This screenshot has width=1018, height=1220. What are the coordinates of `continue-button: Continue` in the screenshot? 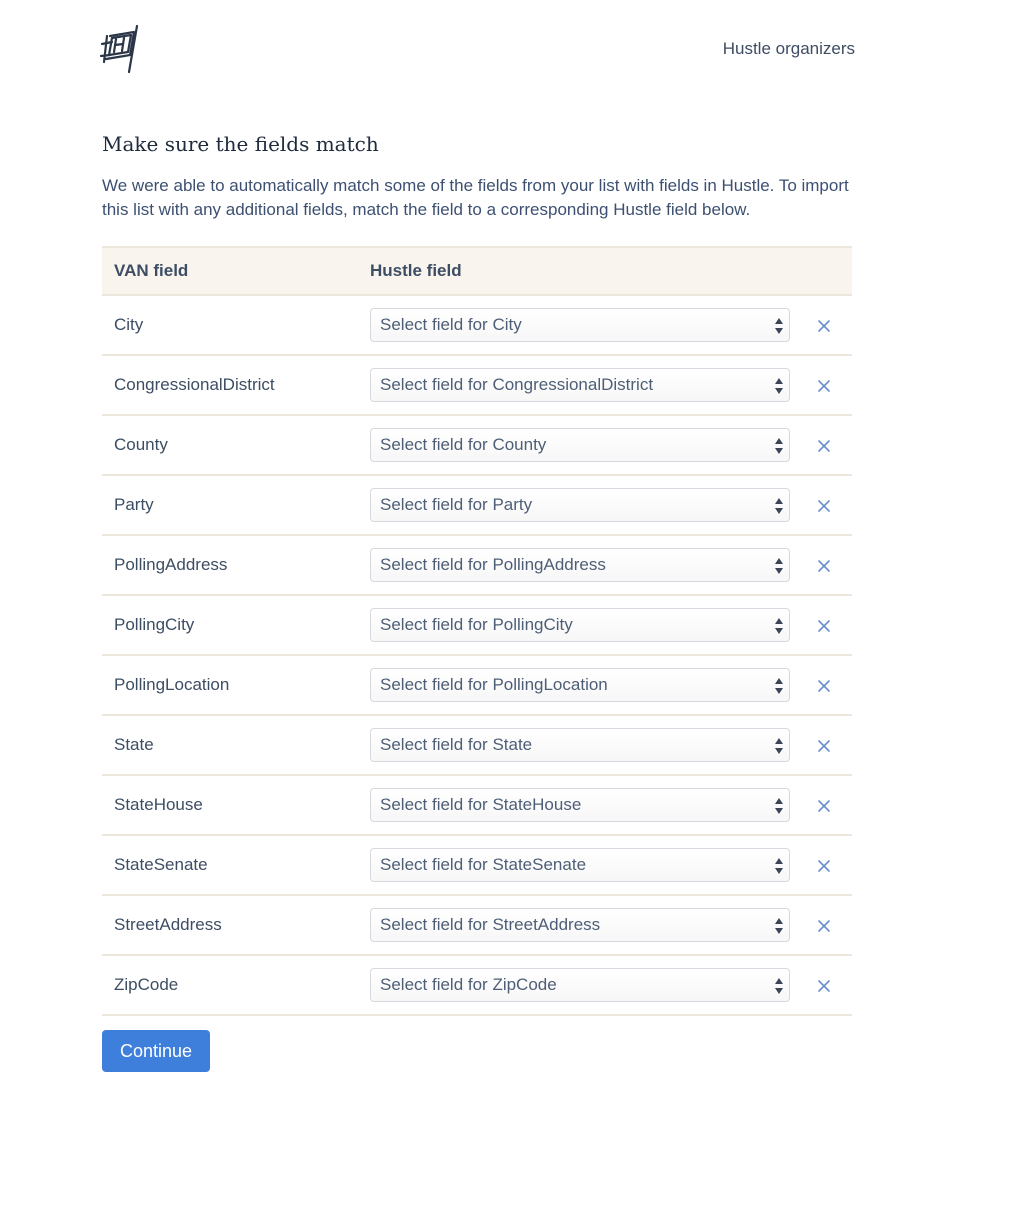 It's located at (156, 1051).